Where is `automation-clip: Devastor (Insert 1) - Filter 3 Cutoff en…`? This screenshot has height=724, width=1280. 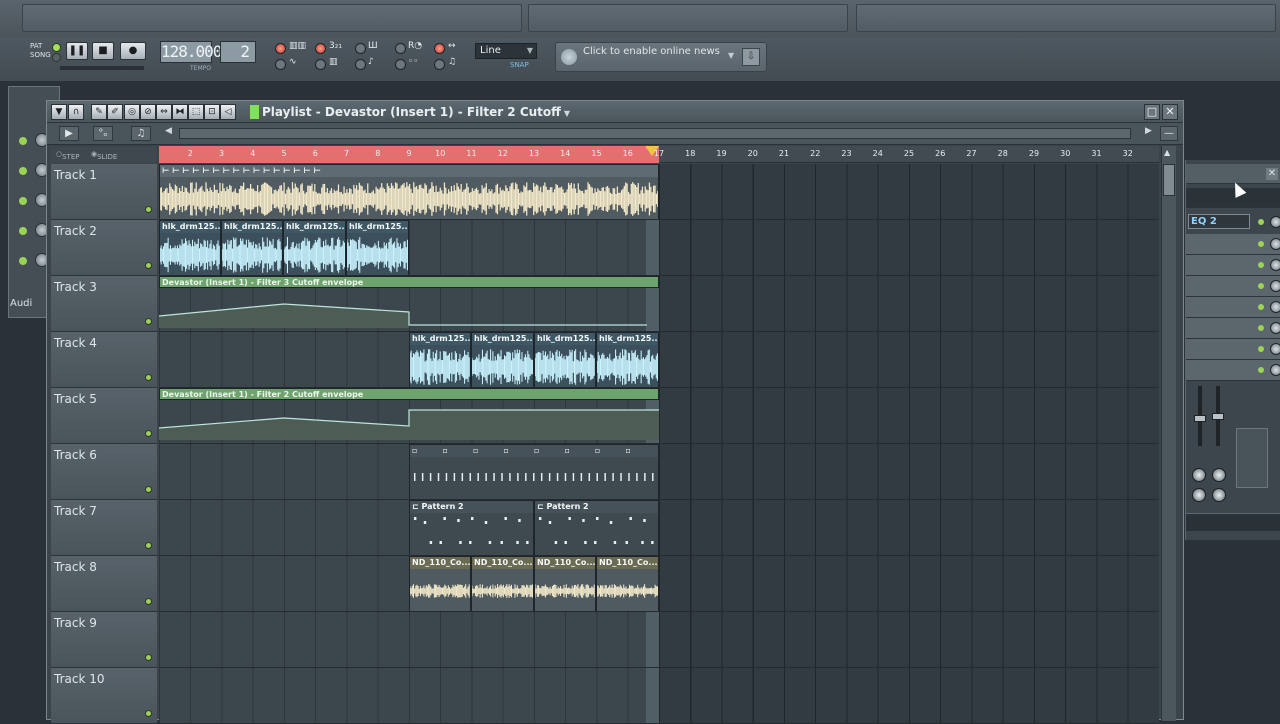 automation-clip: Devastor (Insert 1) - Filter 3 Cutoff en… is located at coordinates (409, 304).